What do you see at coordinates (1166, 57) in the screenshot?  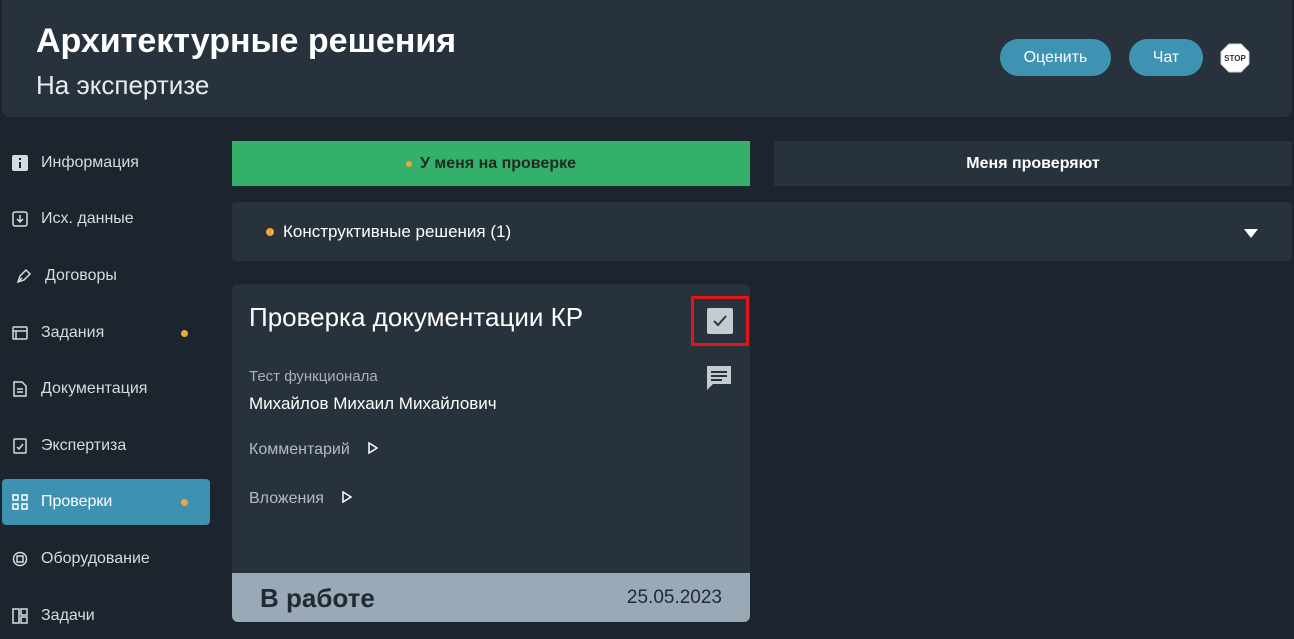 I see `chat-button: Чат` at bounding box center [1166, 57].